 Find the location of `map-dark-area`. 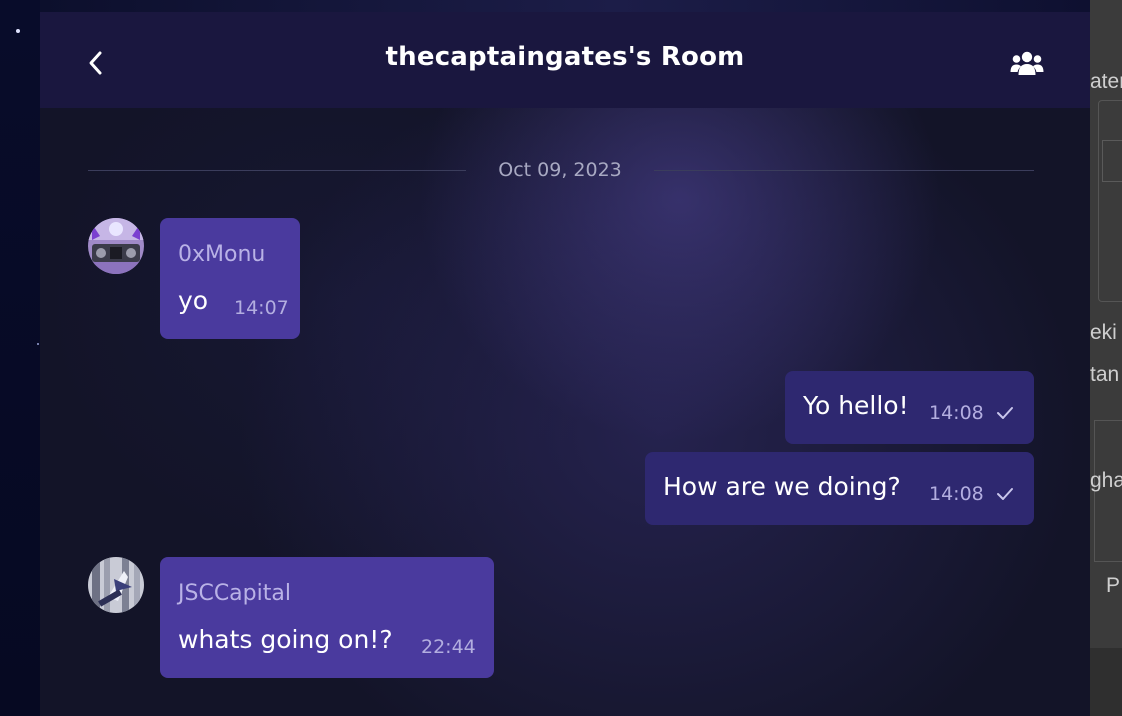

map-dark-area is located at coordinates (1106, 682).